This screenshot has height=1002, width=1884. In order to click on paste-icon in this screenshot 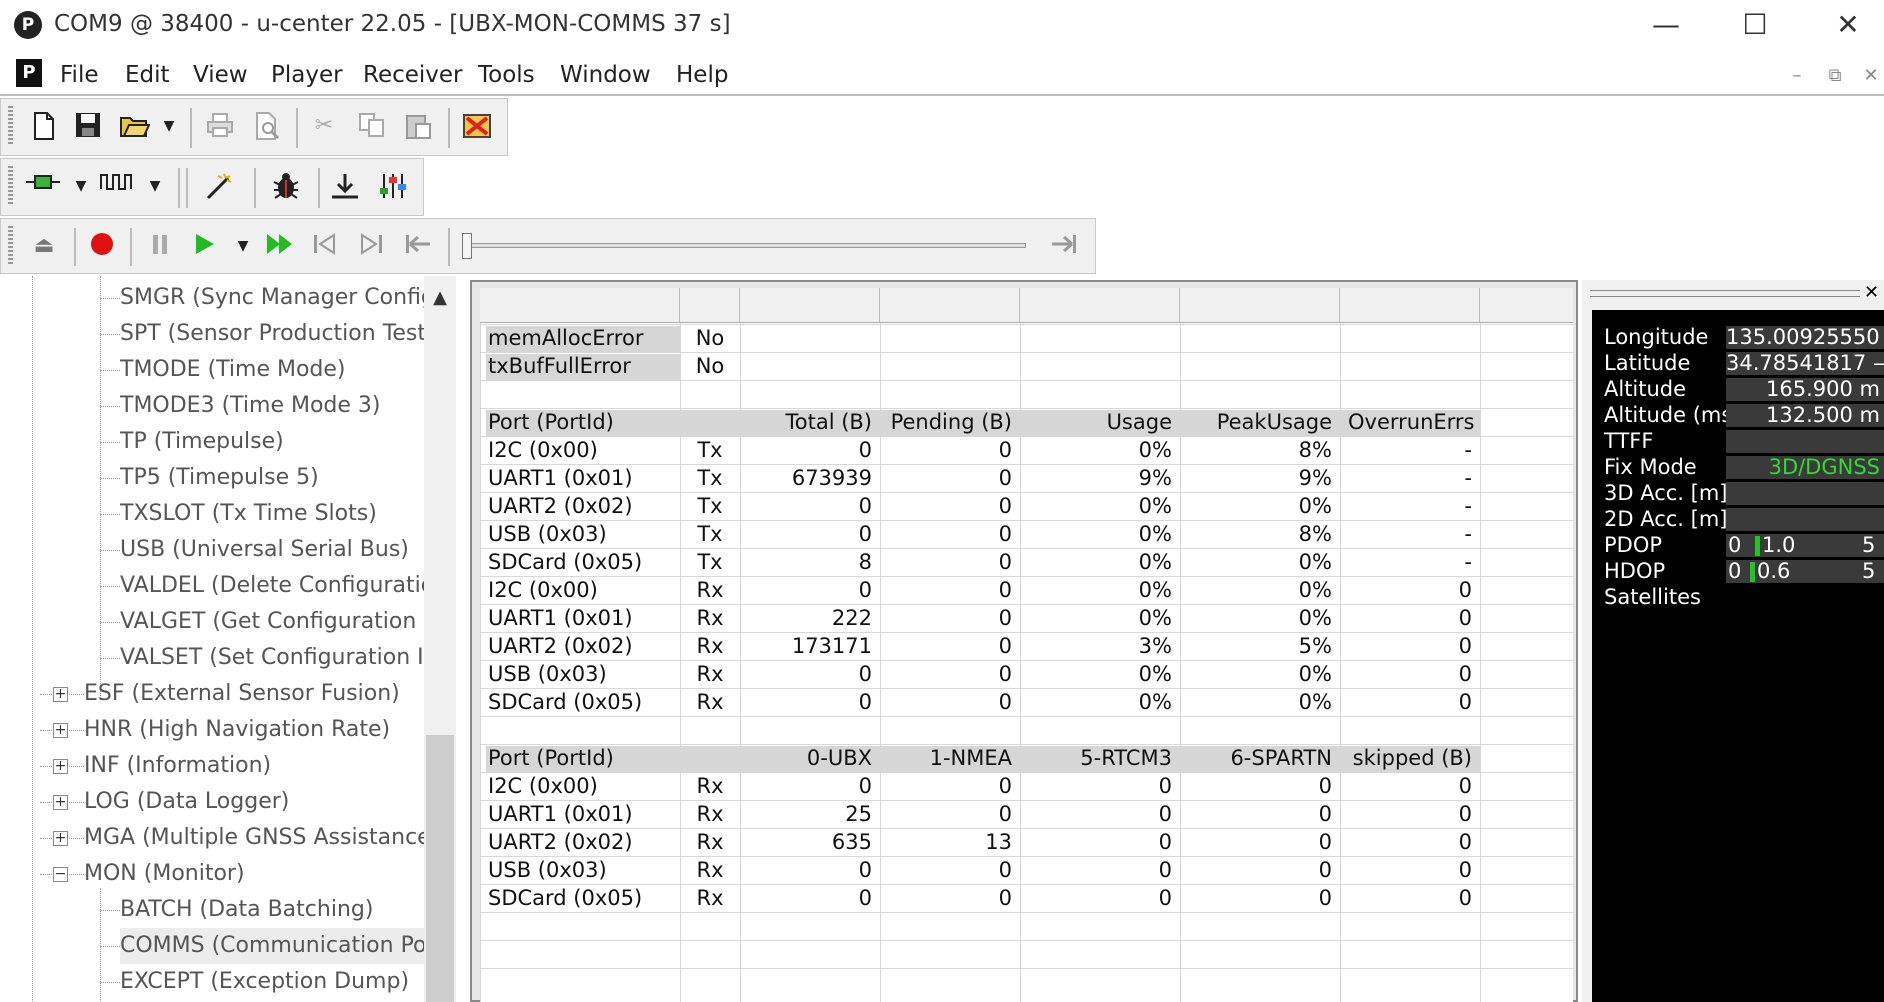, I will do `click(418, 126)`.